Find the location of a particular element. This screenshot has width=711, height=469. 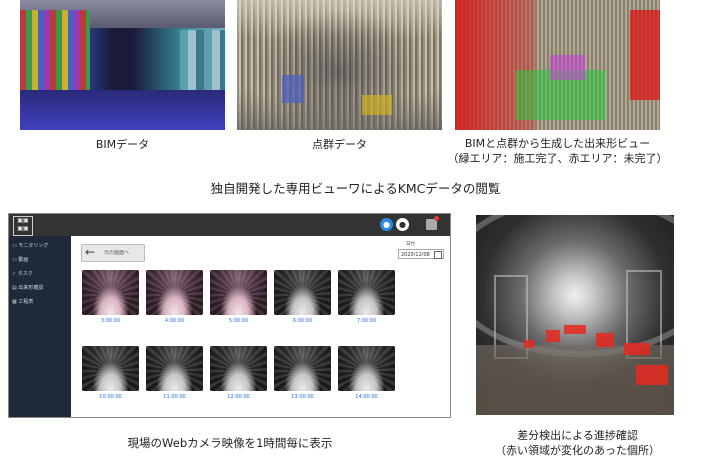

difference-detection-image is located at coordinates (575, 315).